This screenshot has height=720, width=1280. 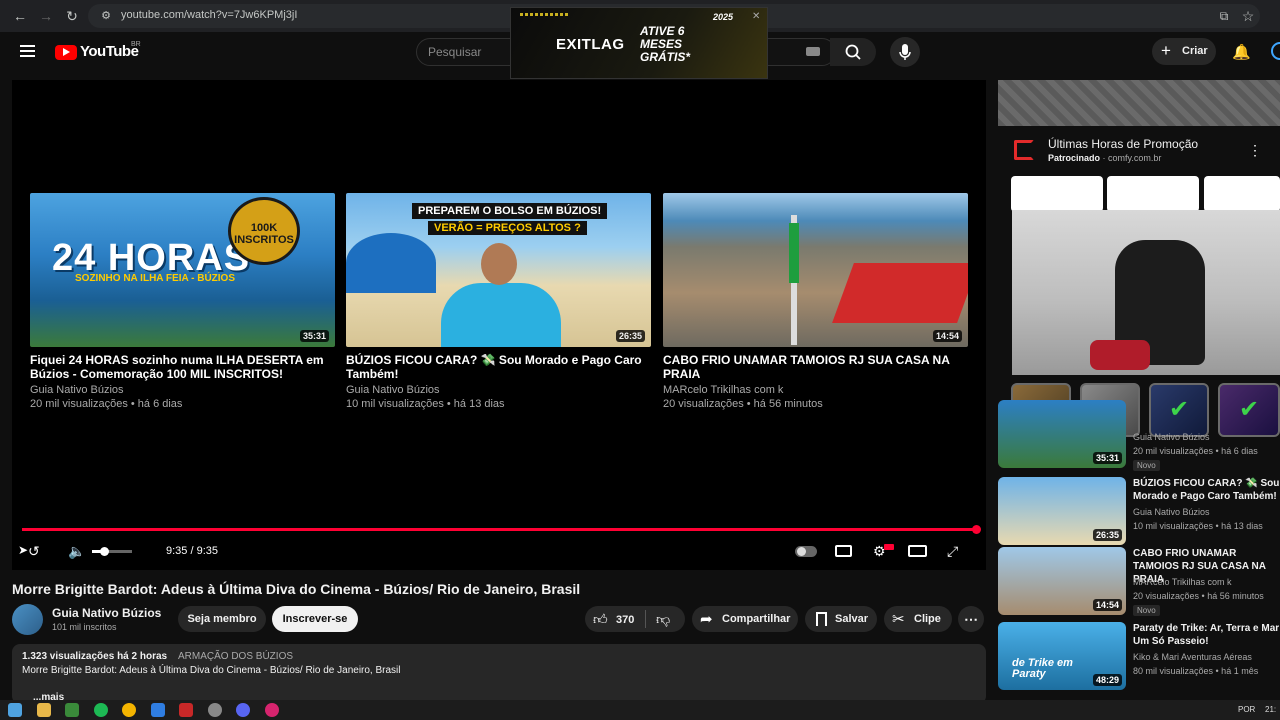 I want to click on recommendation-thumbnail: 26:35, so click(x=1062, y=511).